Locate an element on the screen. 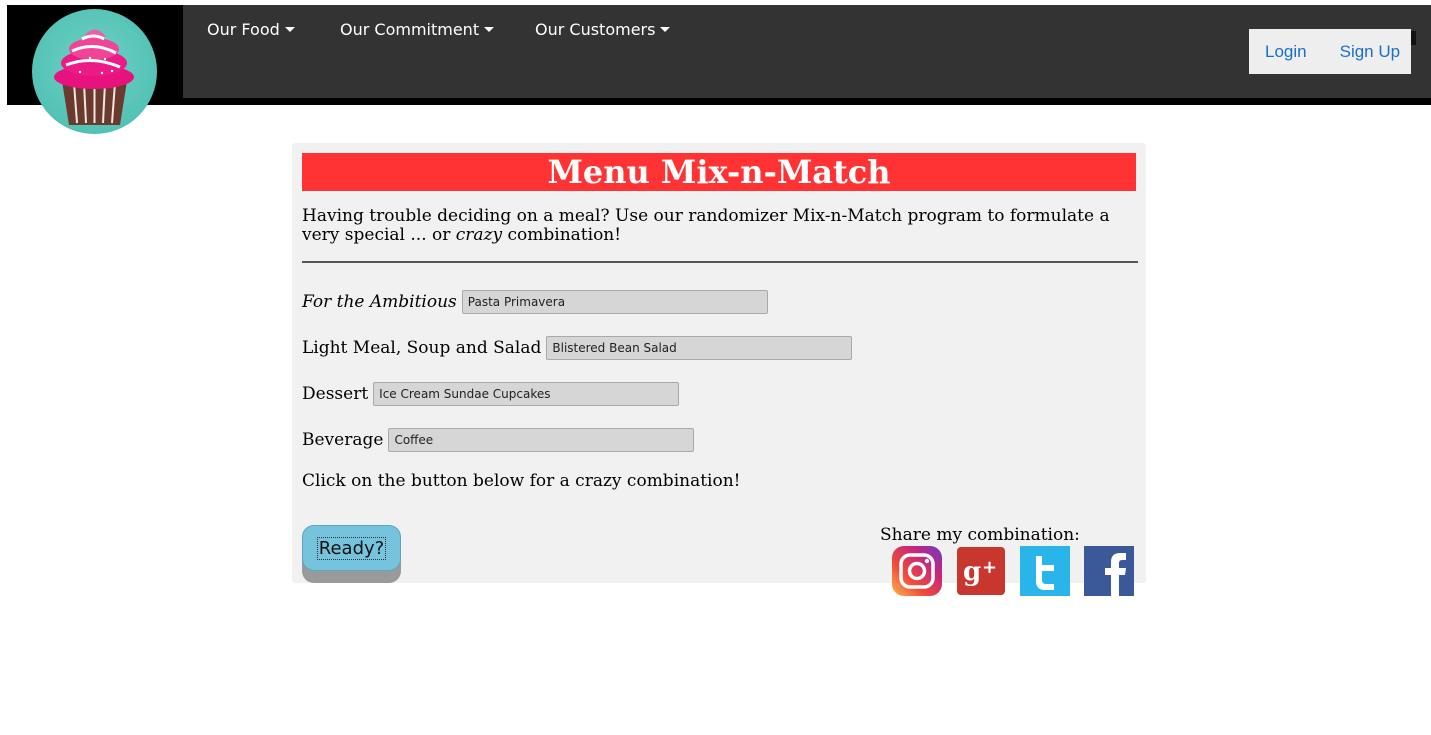  cupcake-logo-icon is located at coordinates (94, 71).